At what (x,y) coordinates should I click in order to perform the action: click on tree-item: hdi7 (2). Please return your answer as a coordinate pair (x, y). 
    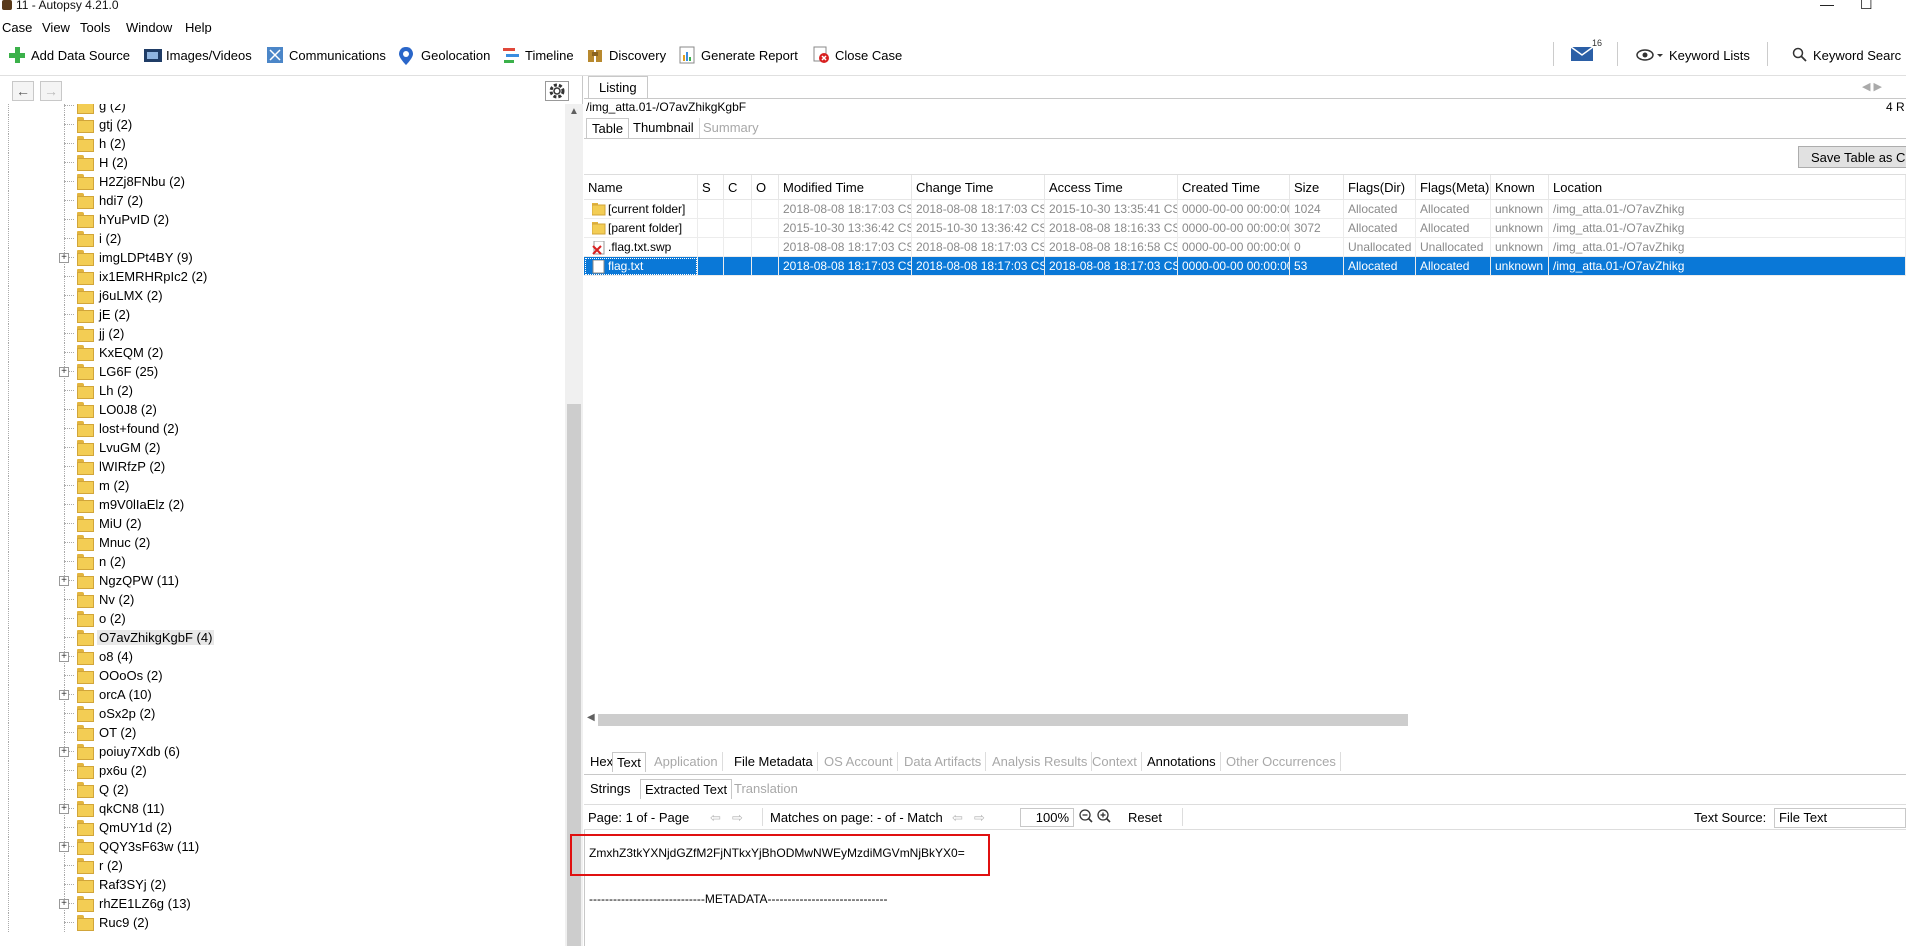
    Looking at the image, I should click on (282, 200).